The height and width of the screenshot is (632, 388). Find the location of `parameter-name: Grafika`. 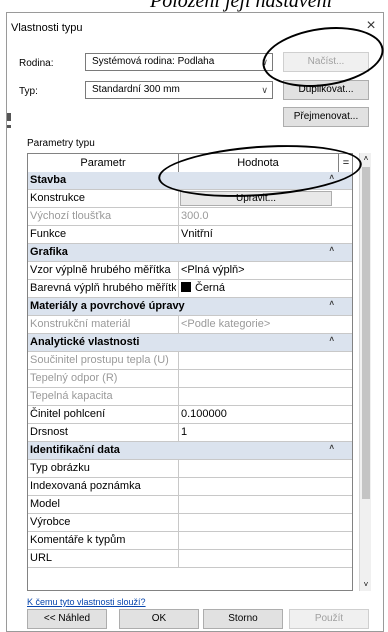

parameter-name: Grafika is located at coordinates (49, 252).